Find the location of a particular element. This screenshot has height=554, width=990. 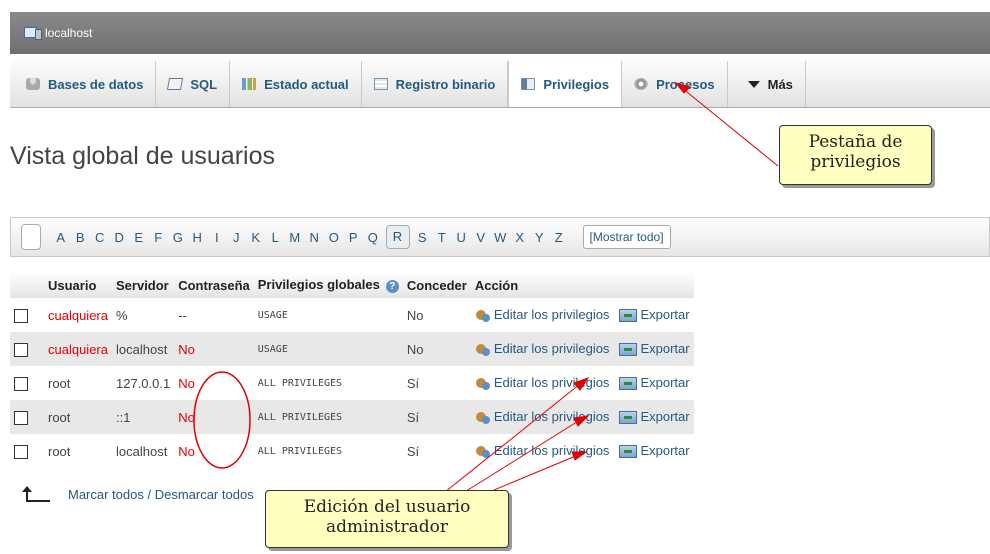

privileges-tab-callout: Pestaña de privilegios is located at coordinates (855, 155).